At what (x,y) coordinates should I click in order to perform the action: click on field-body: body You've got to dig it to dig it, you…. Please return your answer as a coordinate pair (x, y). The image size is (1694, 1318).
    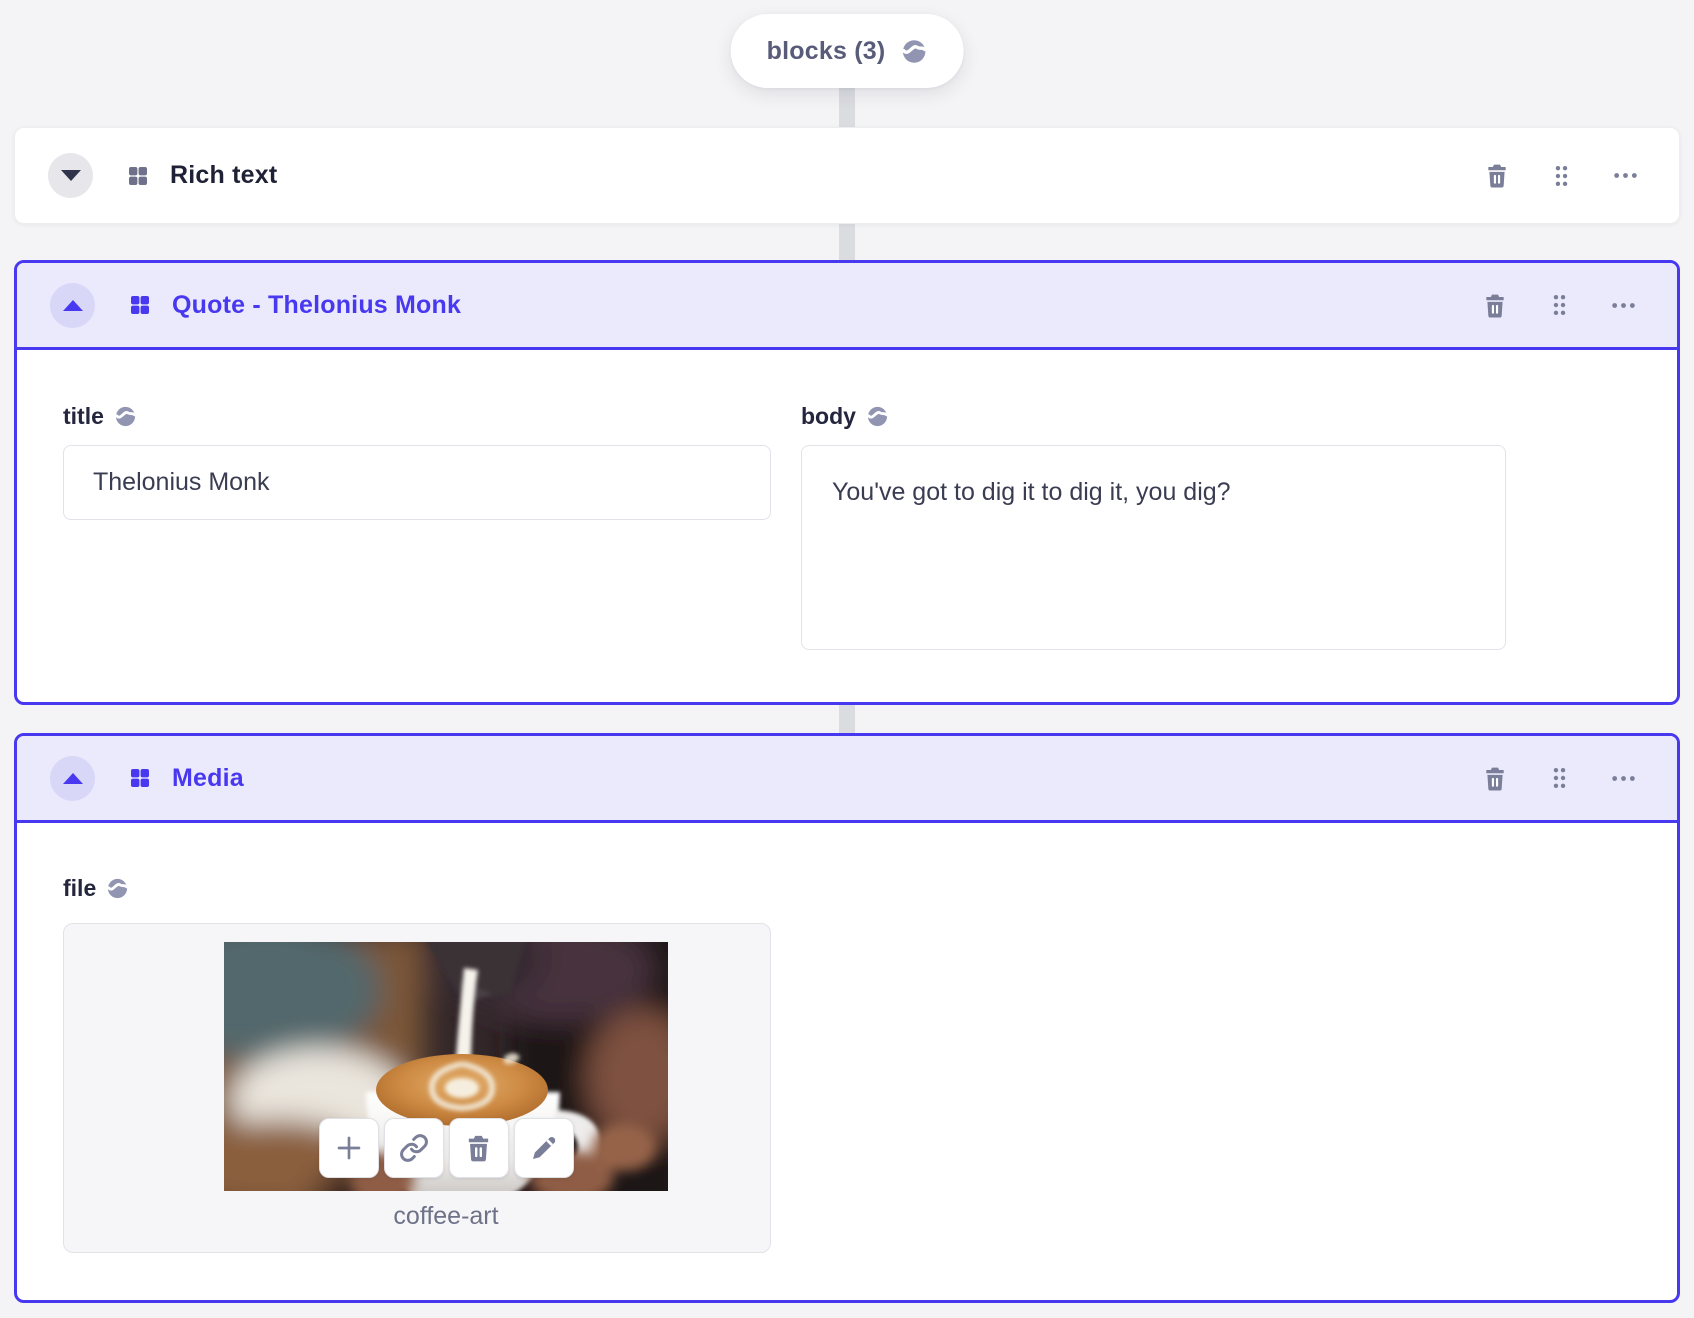
    Looking at the image, I should click on (1153, 529).